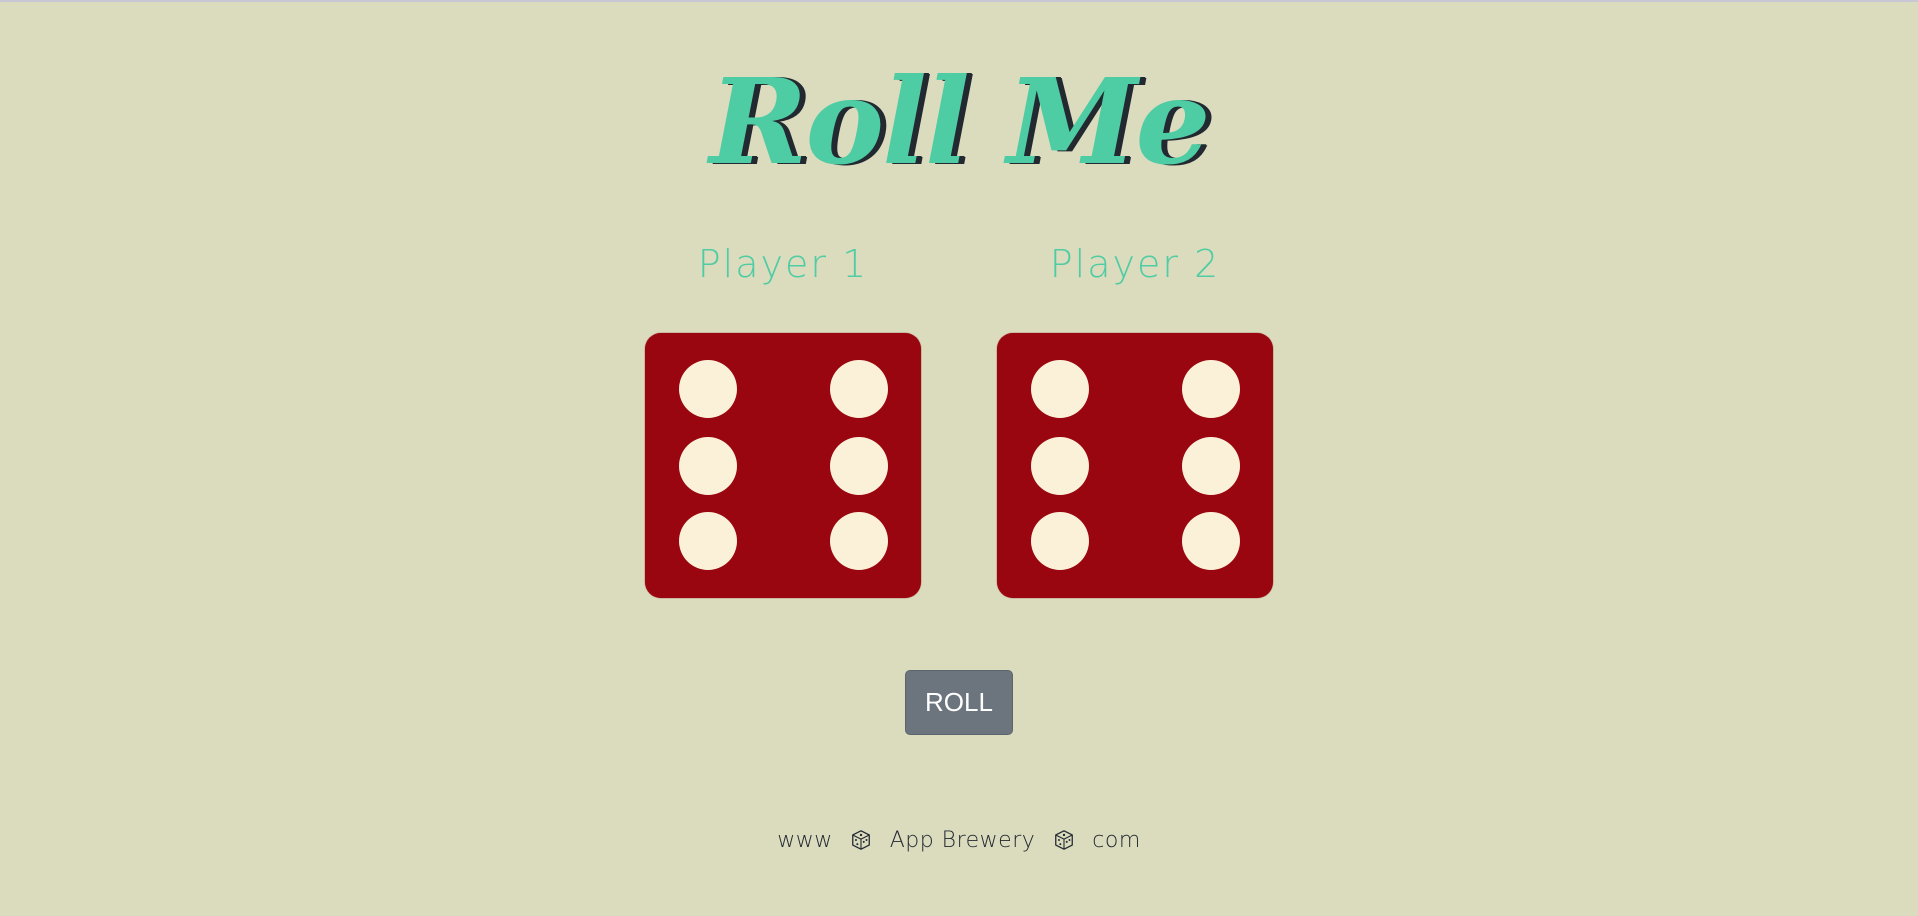 The width and height of the screenshot is (1918, 916). What do you see at coordinates (1116, 840) in the screenshot?
I see `footer-com: com` at bounding box center [1116, 840].